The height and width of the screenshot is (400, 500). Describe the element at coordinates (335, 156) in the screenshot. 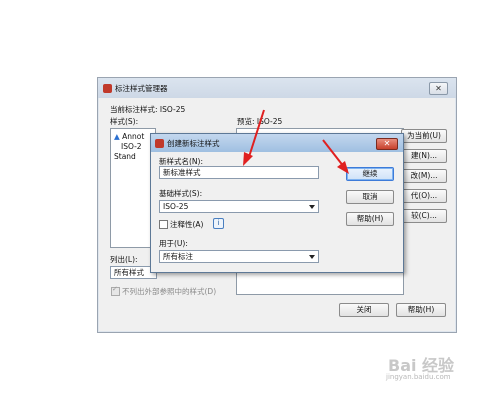

I see `arrow-to-continue-button` at that location.